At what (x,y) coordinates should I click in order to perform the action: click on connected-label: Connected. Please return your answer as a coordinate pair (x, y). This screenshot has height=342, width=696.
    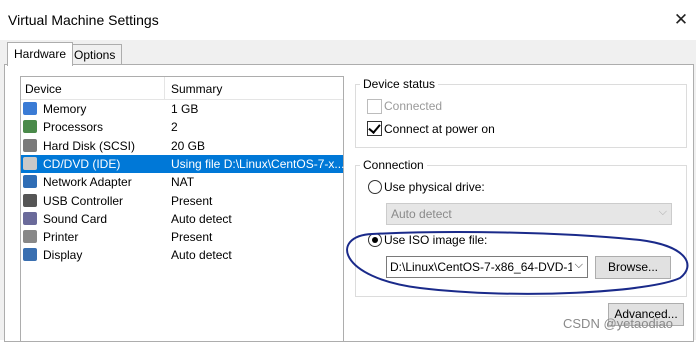
    Looking at the image, I should click on (413, 106).